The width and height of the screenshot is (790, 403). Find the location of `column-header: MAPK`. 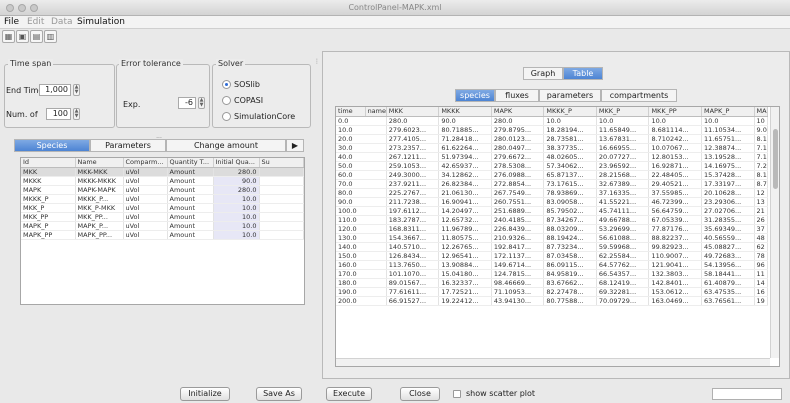

column-header: MAPK is located at coordinates (518, 112).